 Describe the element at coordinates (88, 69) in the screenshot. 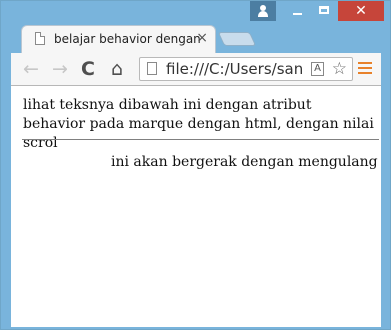

I see `reload-icon: C` at that location.